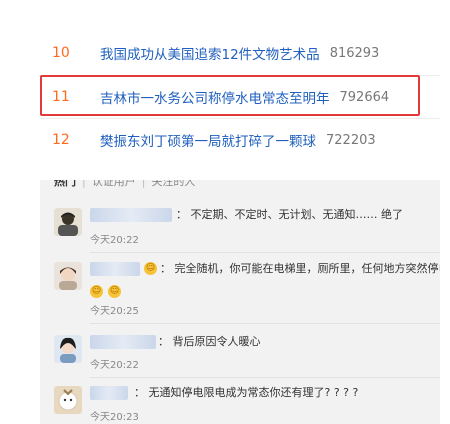 This screenshot has height=424, width=450. I want to click on highlight-box, so click(230, 95).